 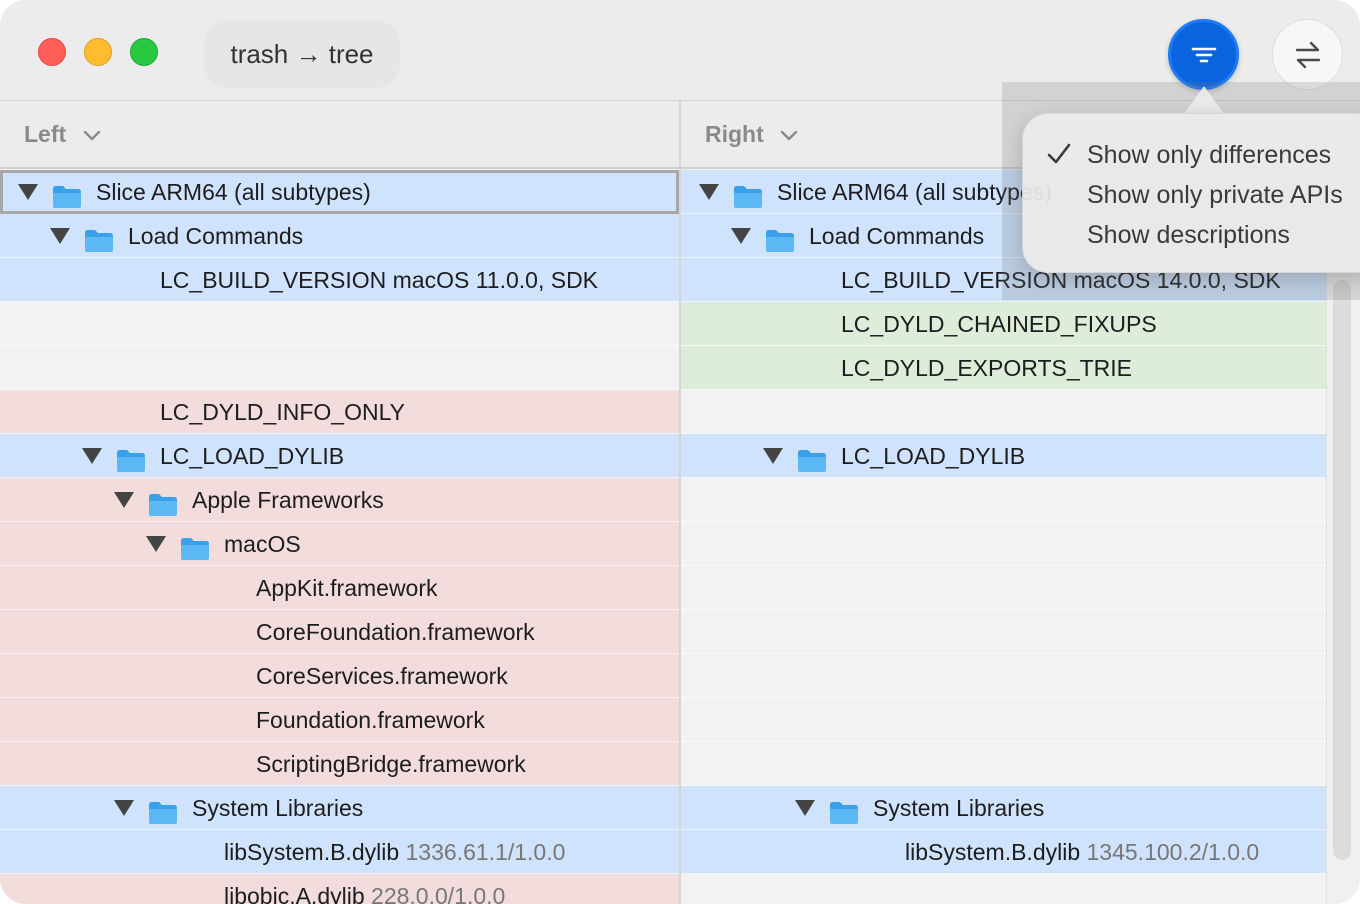 I want to click on tree-row-label: LC_DYLD_CHAINED_FIXUPS, so click(x=999, y=324).